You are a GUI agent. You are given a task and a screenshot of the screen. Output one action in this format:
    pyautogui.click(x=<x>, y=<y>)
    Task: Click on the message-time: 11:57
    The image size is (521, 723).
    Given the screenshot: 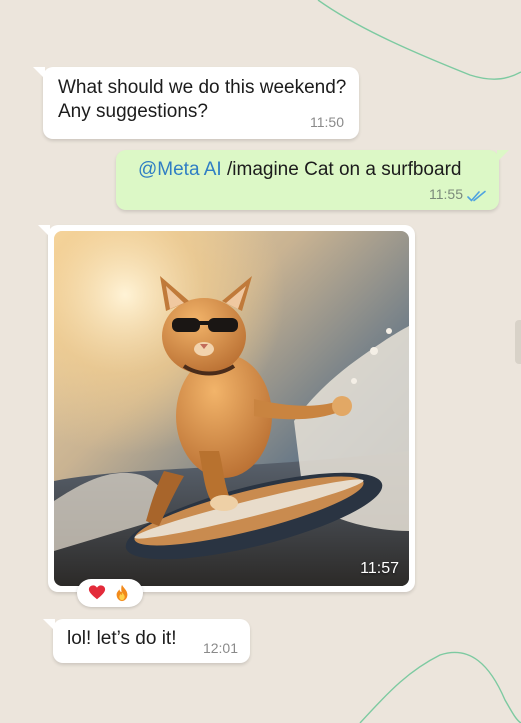 What is the action you would take?
    pyautogui.click(x=379, y=568)
    